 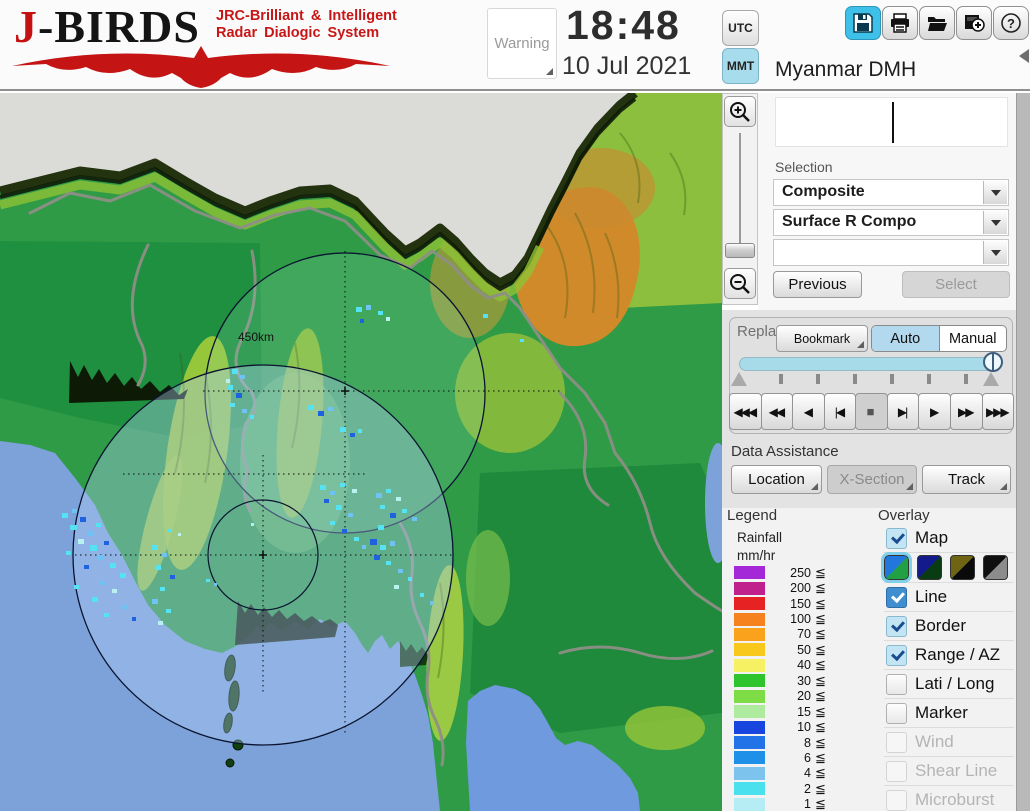 What do you see at coordinates (941, 625) in the screenshot?
I see `overlay-item-label: Border` at bounding box center [941, 625].